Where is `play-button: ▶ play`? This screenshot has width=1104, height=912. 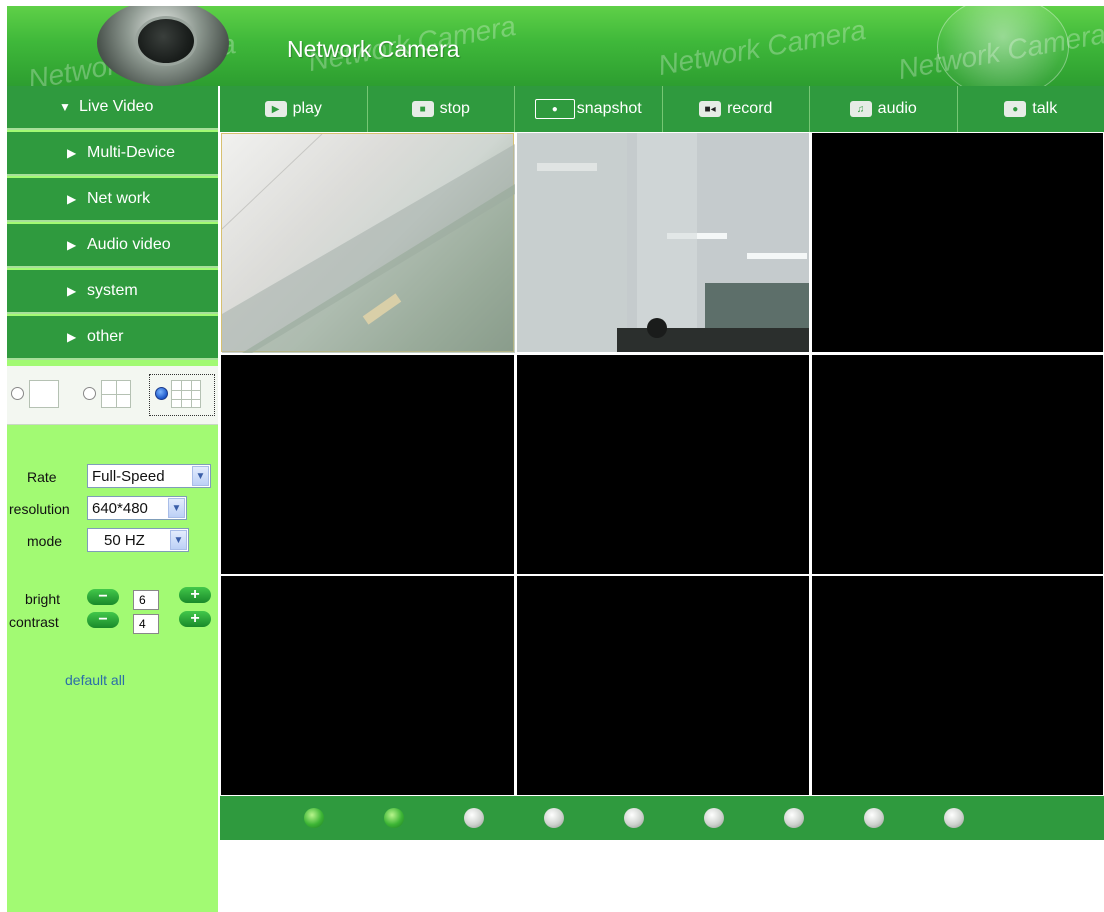 play-button: ▶ play is located at coordinates (294, 109).